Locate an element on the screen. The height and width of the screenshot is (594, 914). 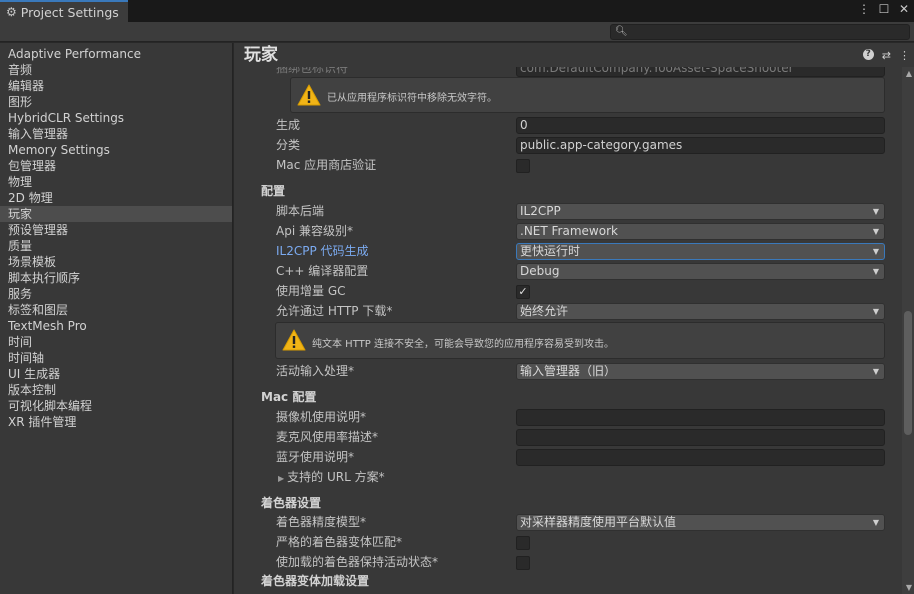
maximize-icon: ☐ is located at coordinates (884, 9).